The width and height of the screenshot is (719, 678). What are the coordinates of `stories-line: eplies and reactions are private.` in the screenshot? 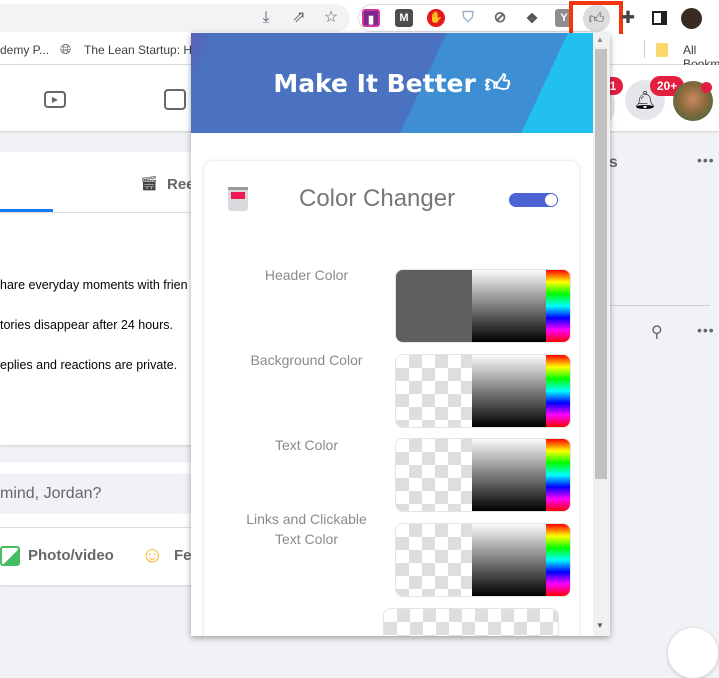 It's located at (89, 365).